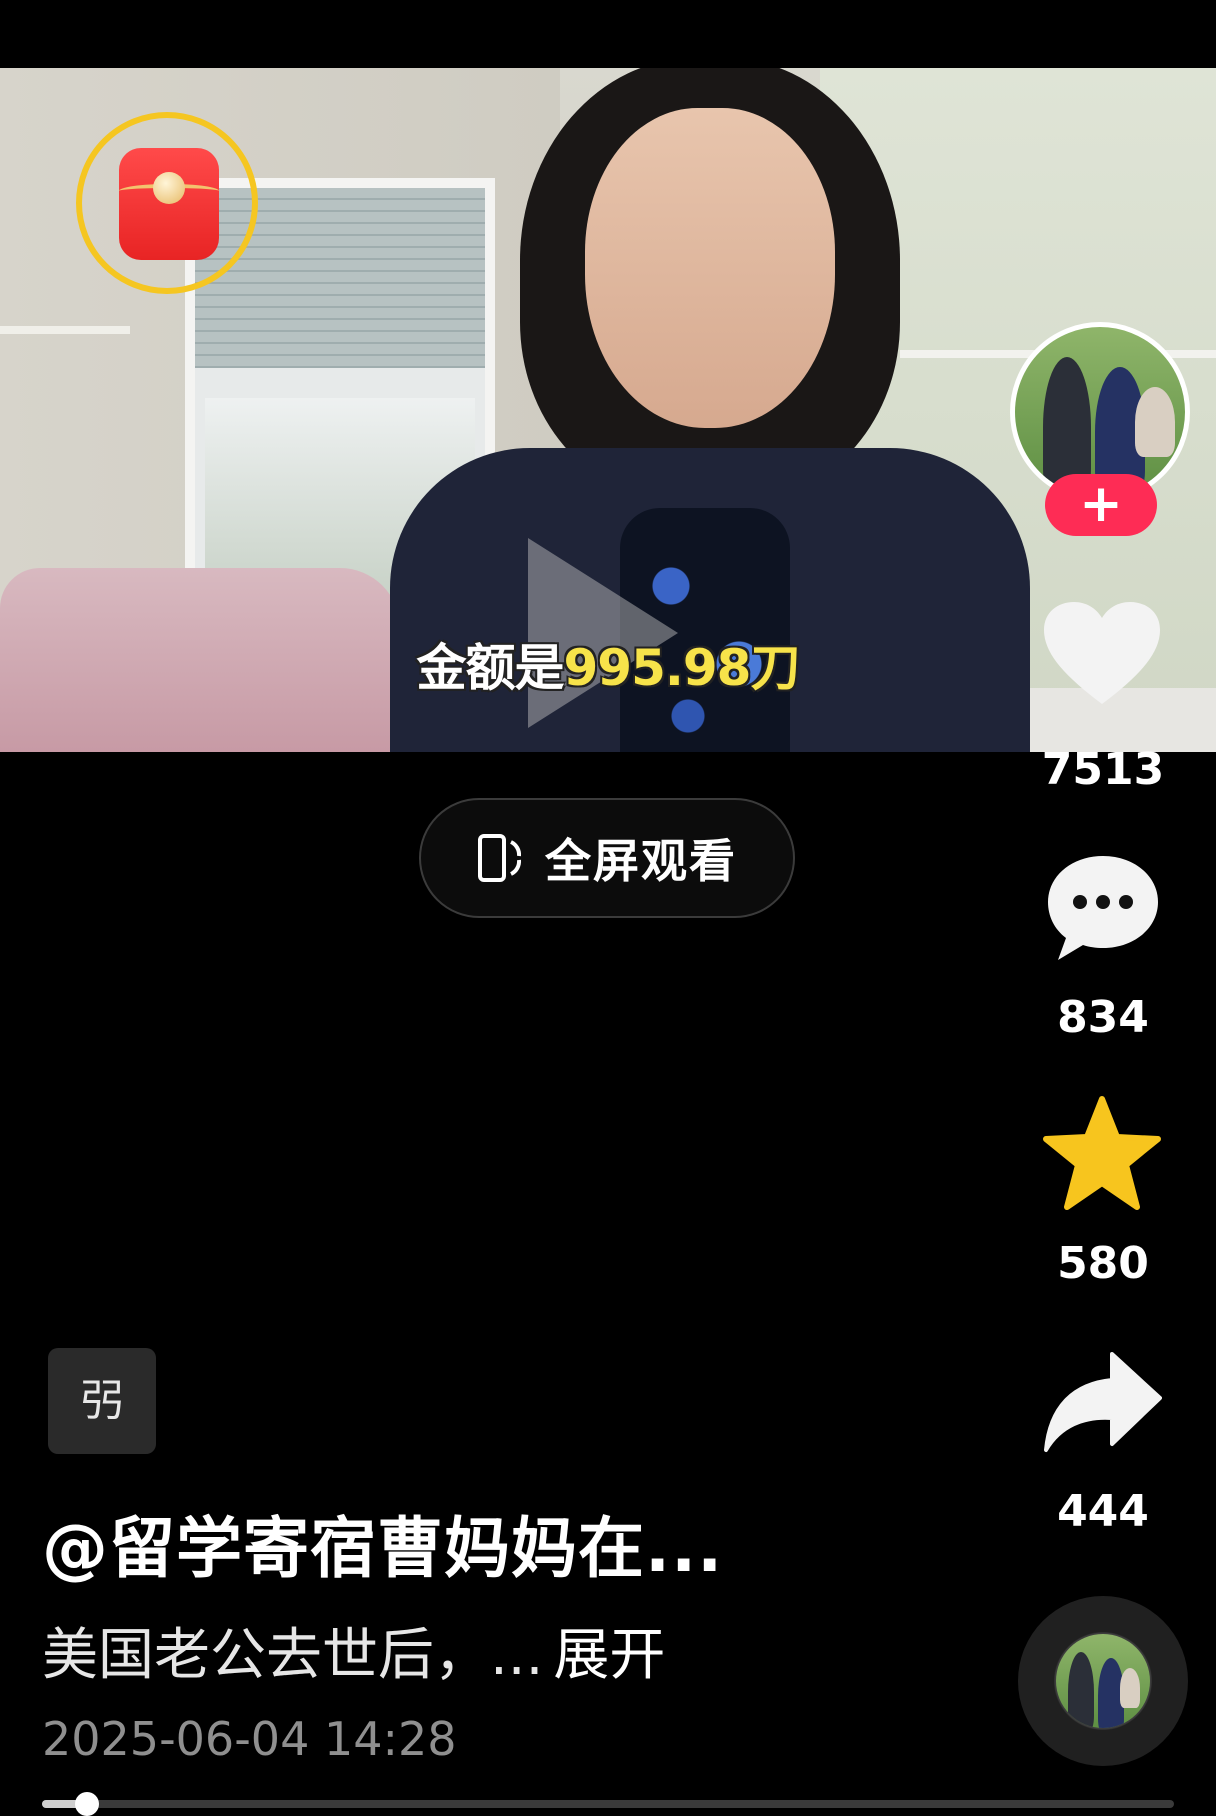  I want to click on video-description: 美国老公去世后，... 展开, so click(353, 1650).